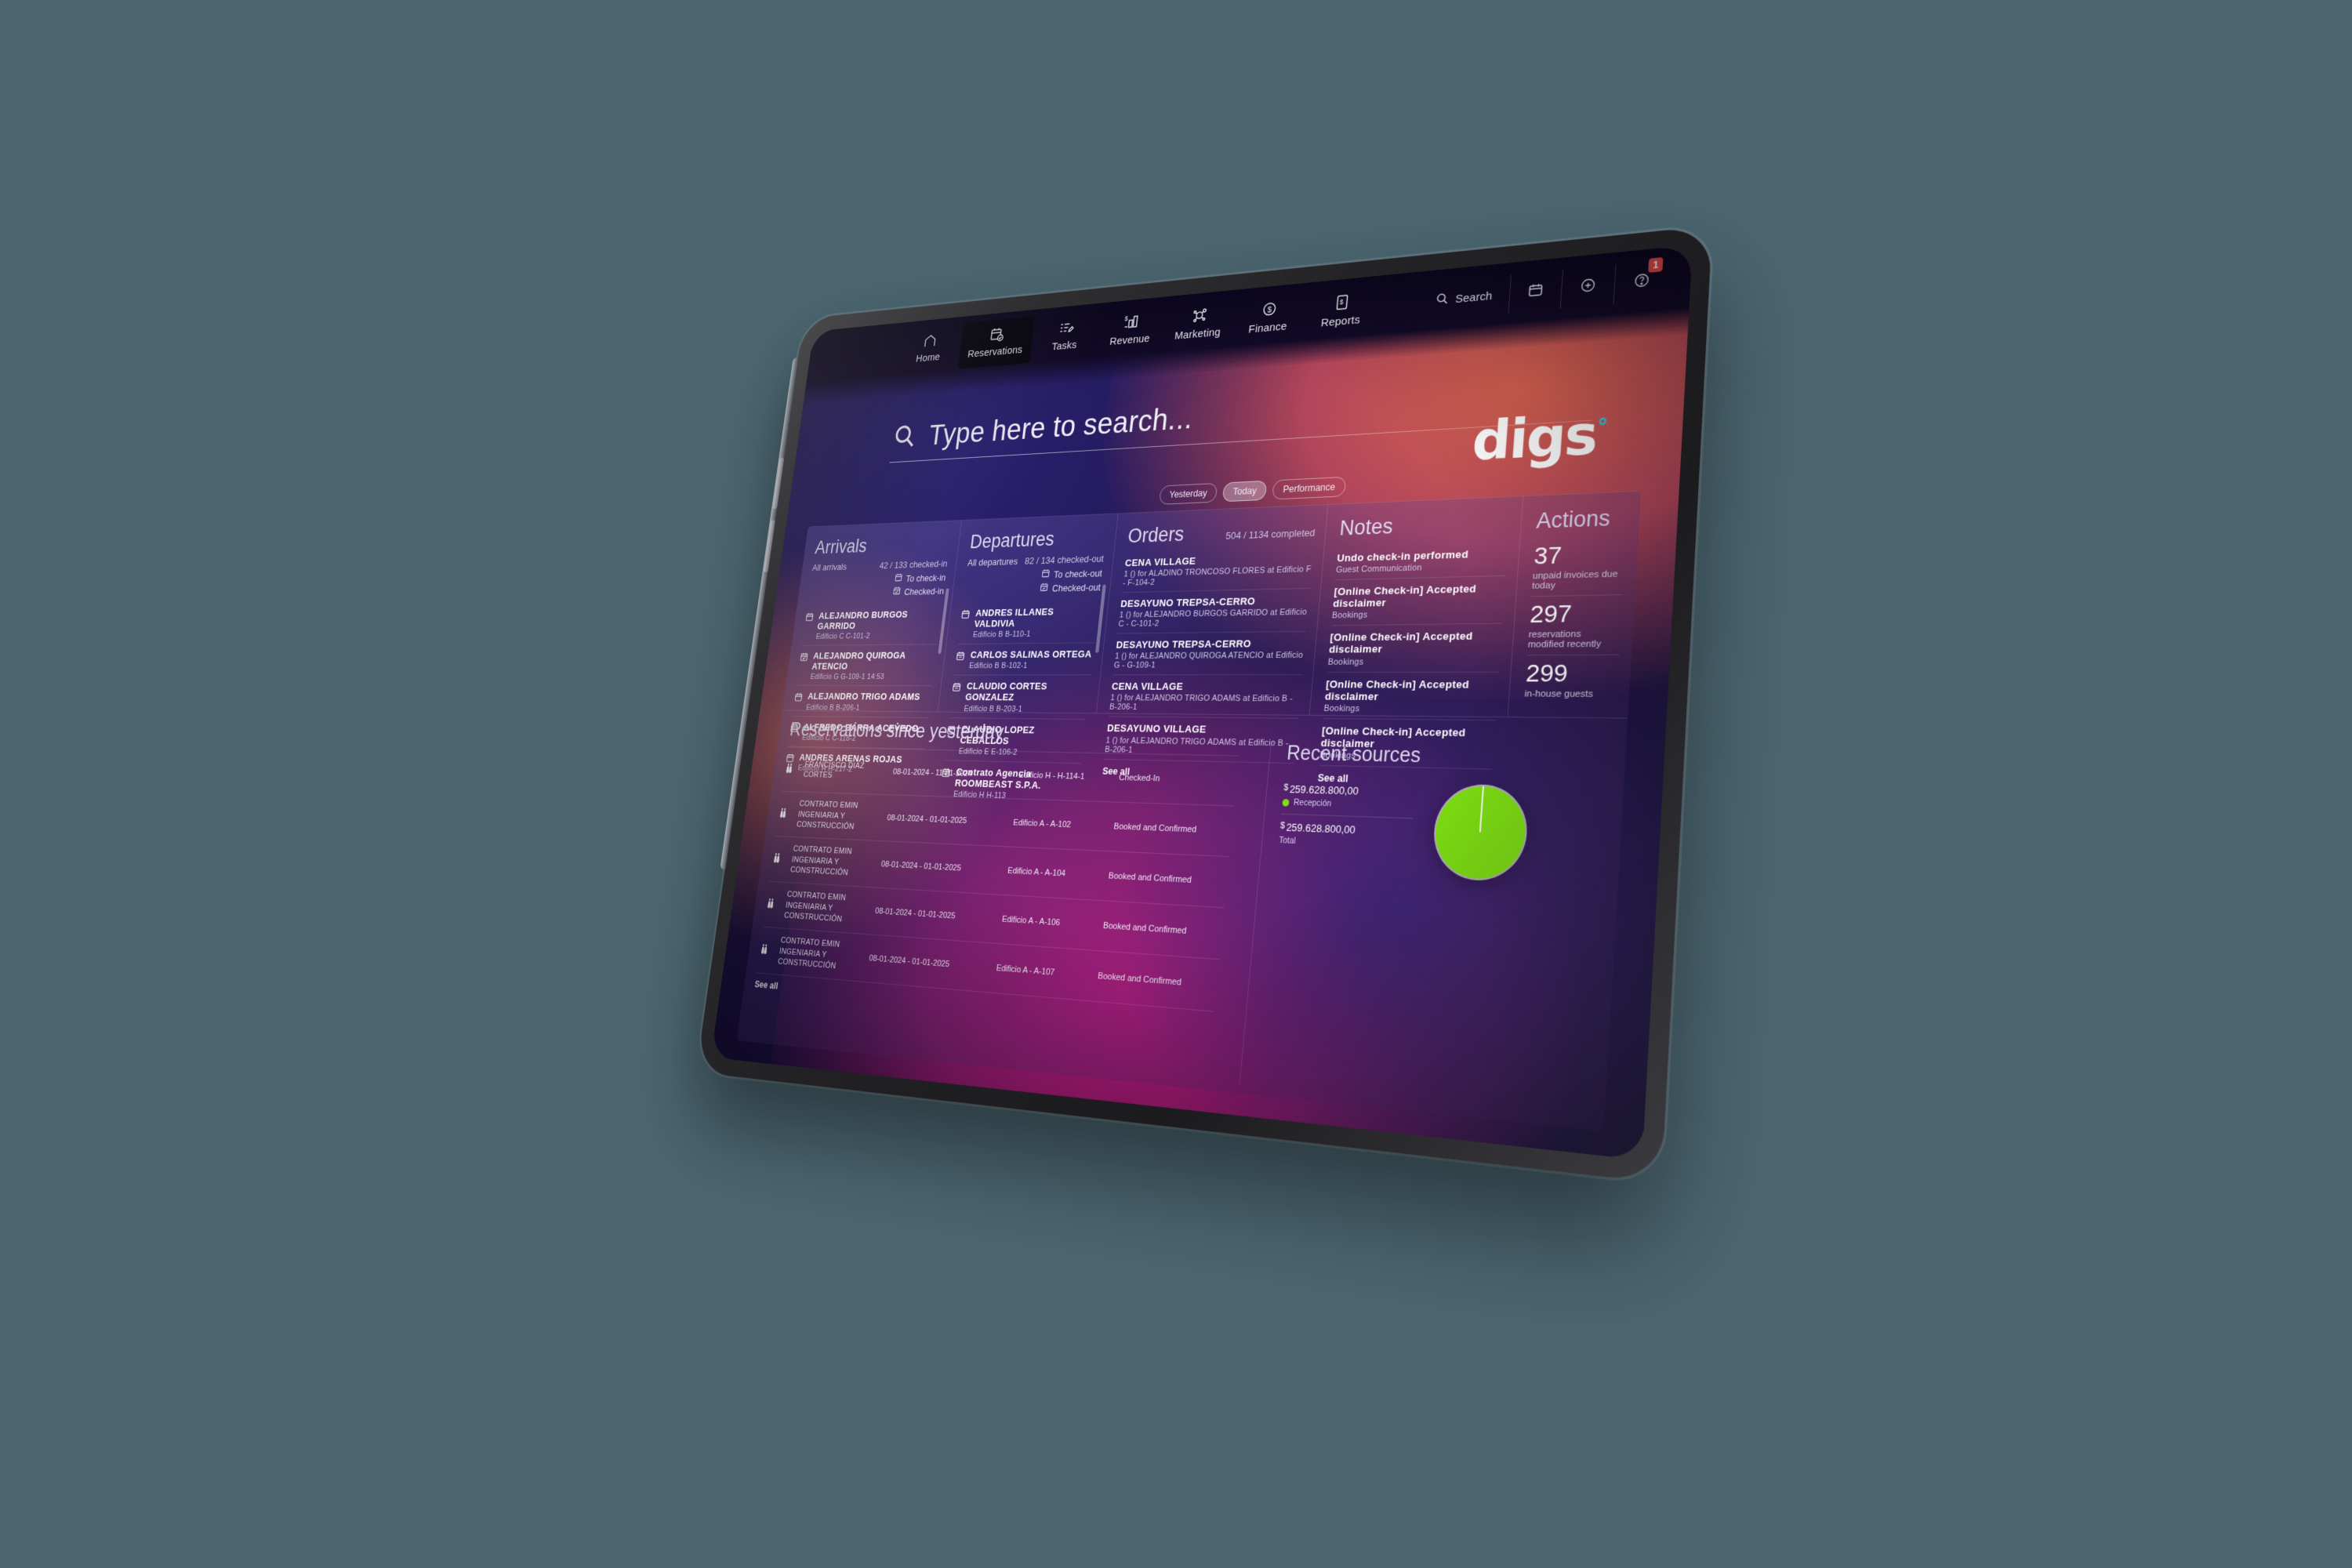 This screenshot has width=2352, height=1568. I want to click on toolbar-search: Search, so click(1464, 298).